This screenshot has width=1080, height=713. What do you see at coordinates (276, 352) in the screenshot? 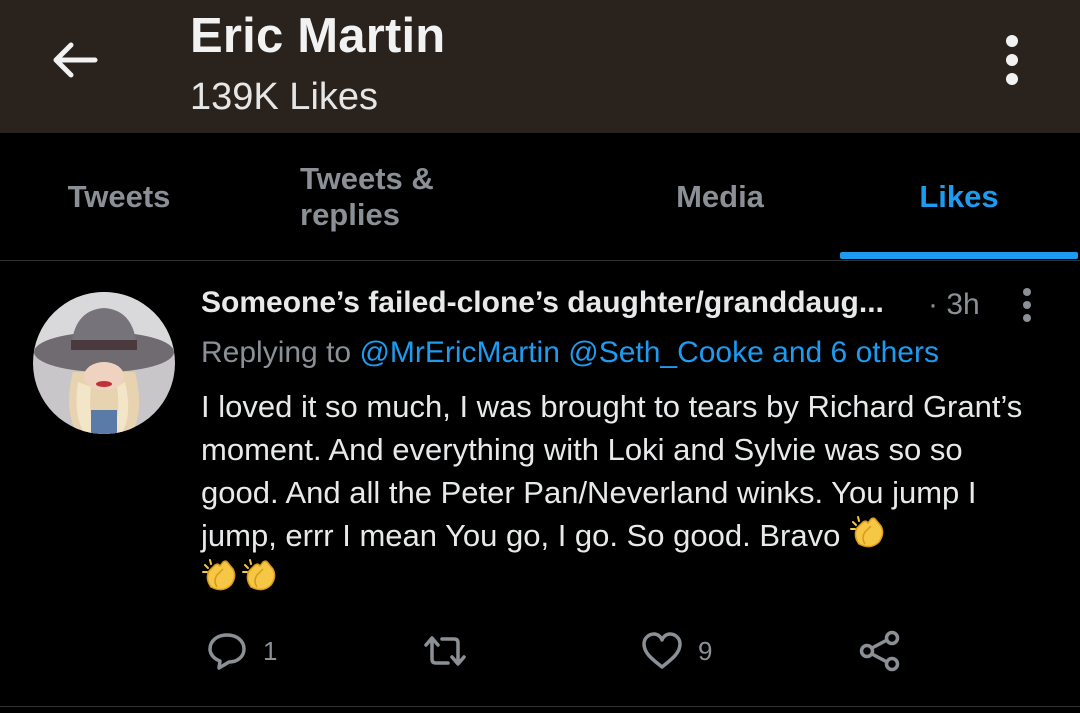
I see `replying-to-label: Replying to` at bounding box center [276, 352].